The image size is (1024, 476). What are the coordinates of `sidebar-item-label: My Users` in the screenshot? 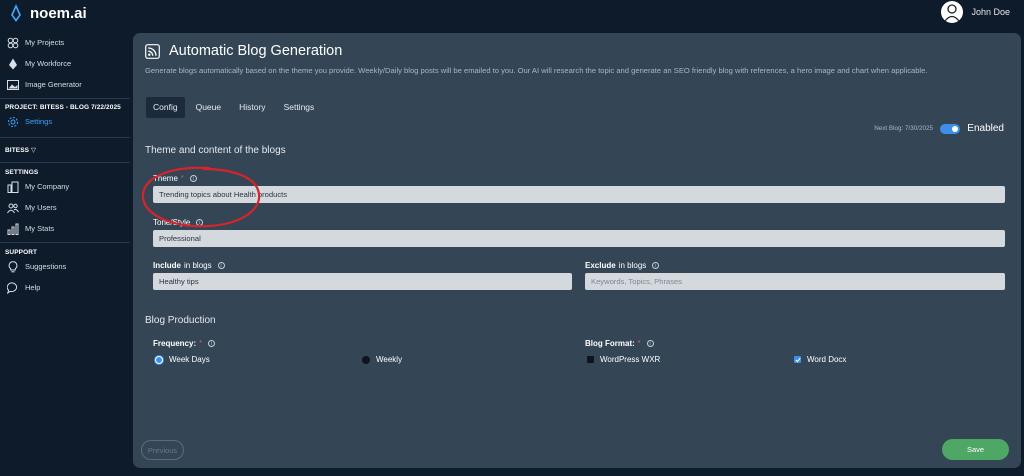 It's located at (41, 207).